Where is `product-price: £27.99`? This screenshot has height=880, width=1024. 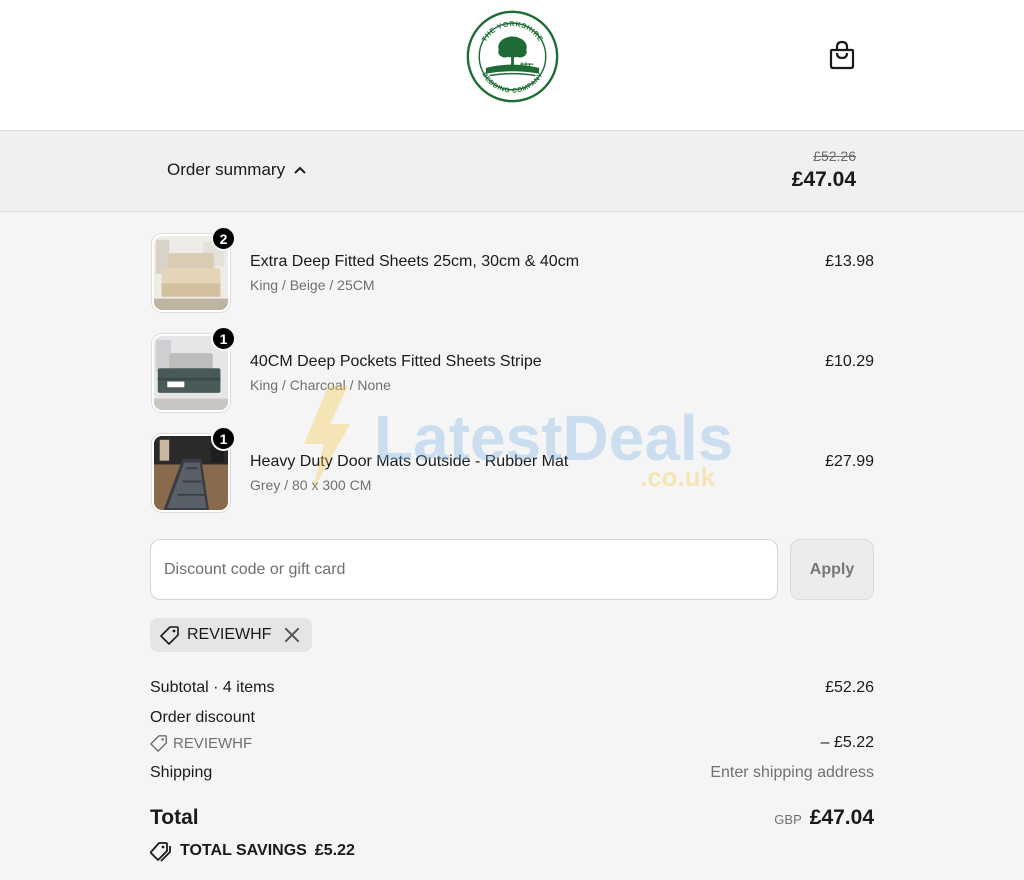 product-price: £27.99 is located at coordinates (849, 461).